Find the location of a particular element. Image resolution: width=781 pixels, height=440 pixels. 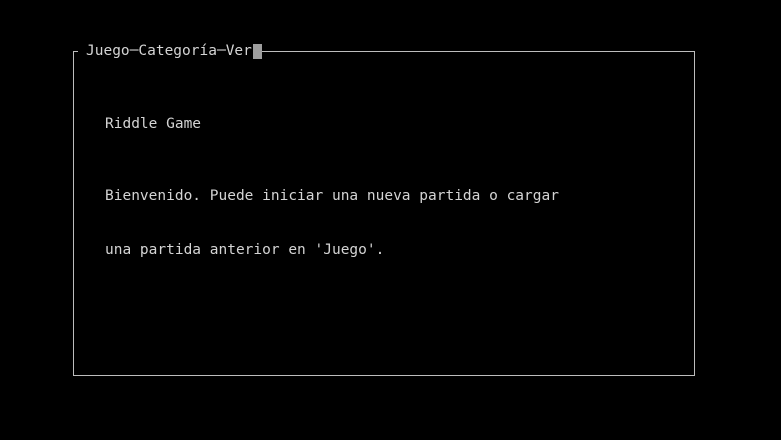

welcome-message-line: una partida anterior en 'Juego'. is located at coordinates (245, 250).